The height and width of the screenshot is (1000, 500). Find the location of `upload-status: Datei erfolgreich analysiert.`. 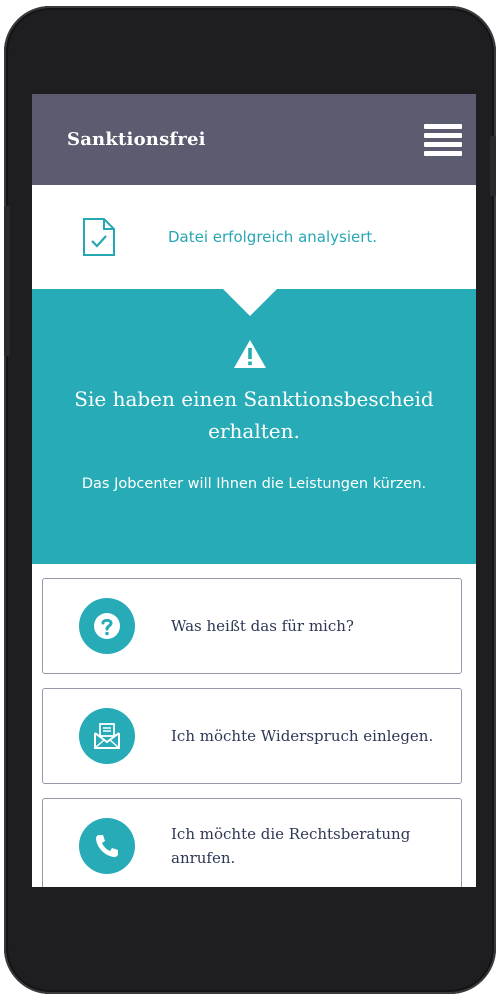

upload-status: Datei erfolgreich analysiert. is located at coordinates (254, 237).